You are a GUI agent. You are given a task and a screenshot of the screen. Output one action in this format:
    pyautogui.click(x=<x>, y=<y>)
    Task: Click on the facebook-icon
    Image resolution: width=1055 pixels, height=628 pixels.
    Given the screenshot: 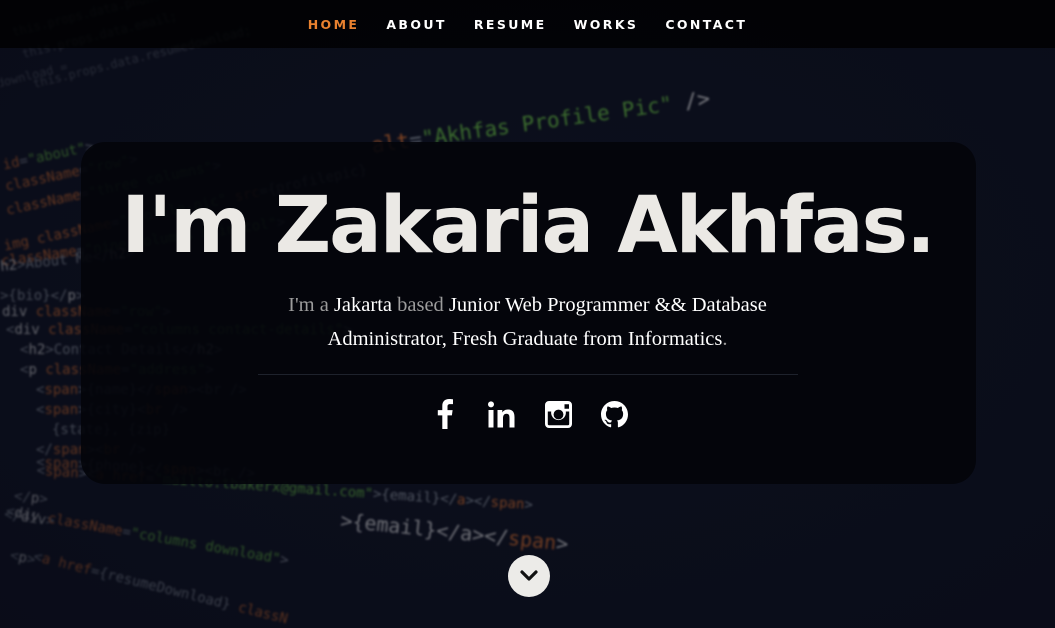 What is the action you would take?
    pyautogui.click(x=445, y=414)
    